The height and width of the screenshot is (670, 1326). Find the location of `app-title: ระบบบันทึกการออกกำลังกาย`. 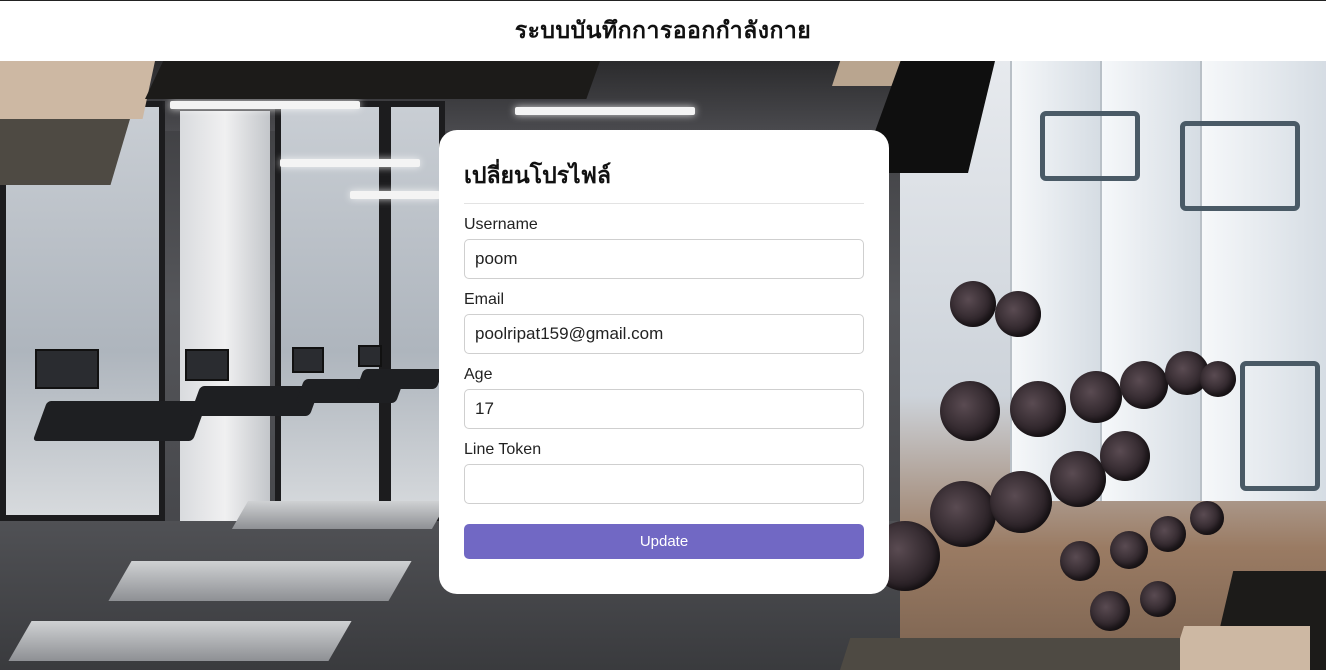

app-title: ระบบบันทึกการออกกำลังกาย is located at coordinates (663, 31).